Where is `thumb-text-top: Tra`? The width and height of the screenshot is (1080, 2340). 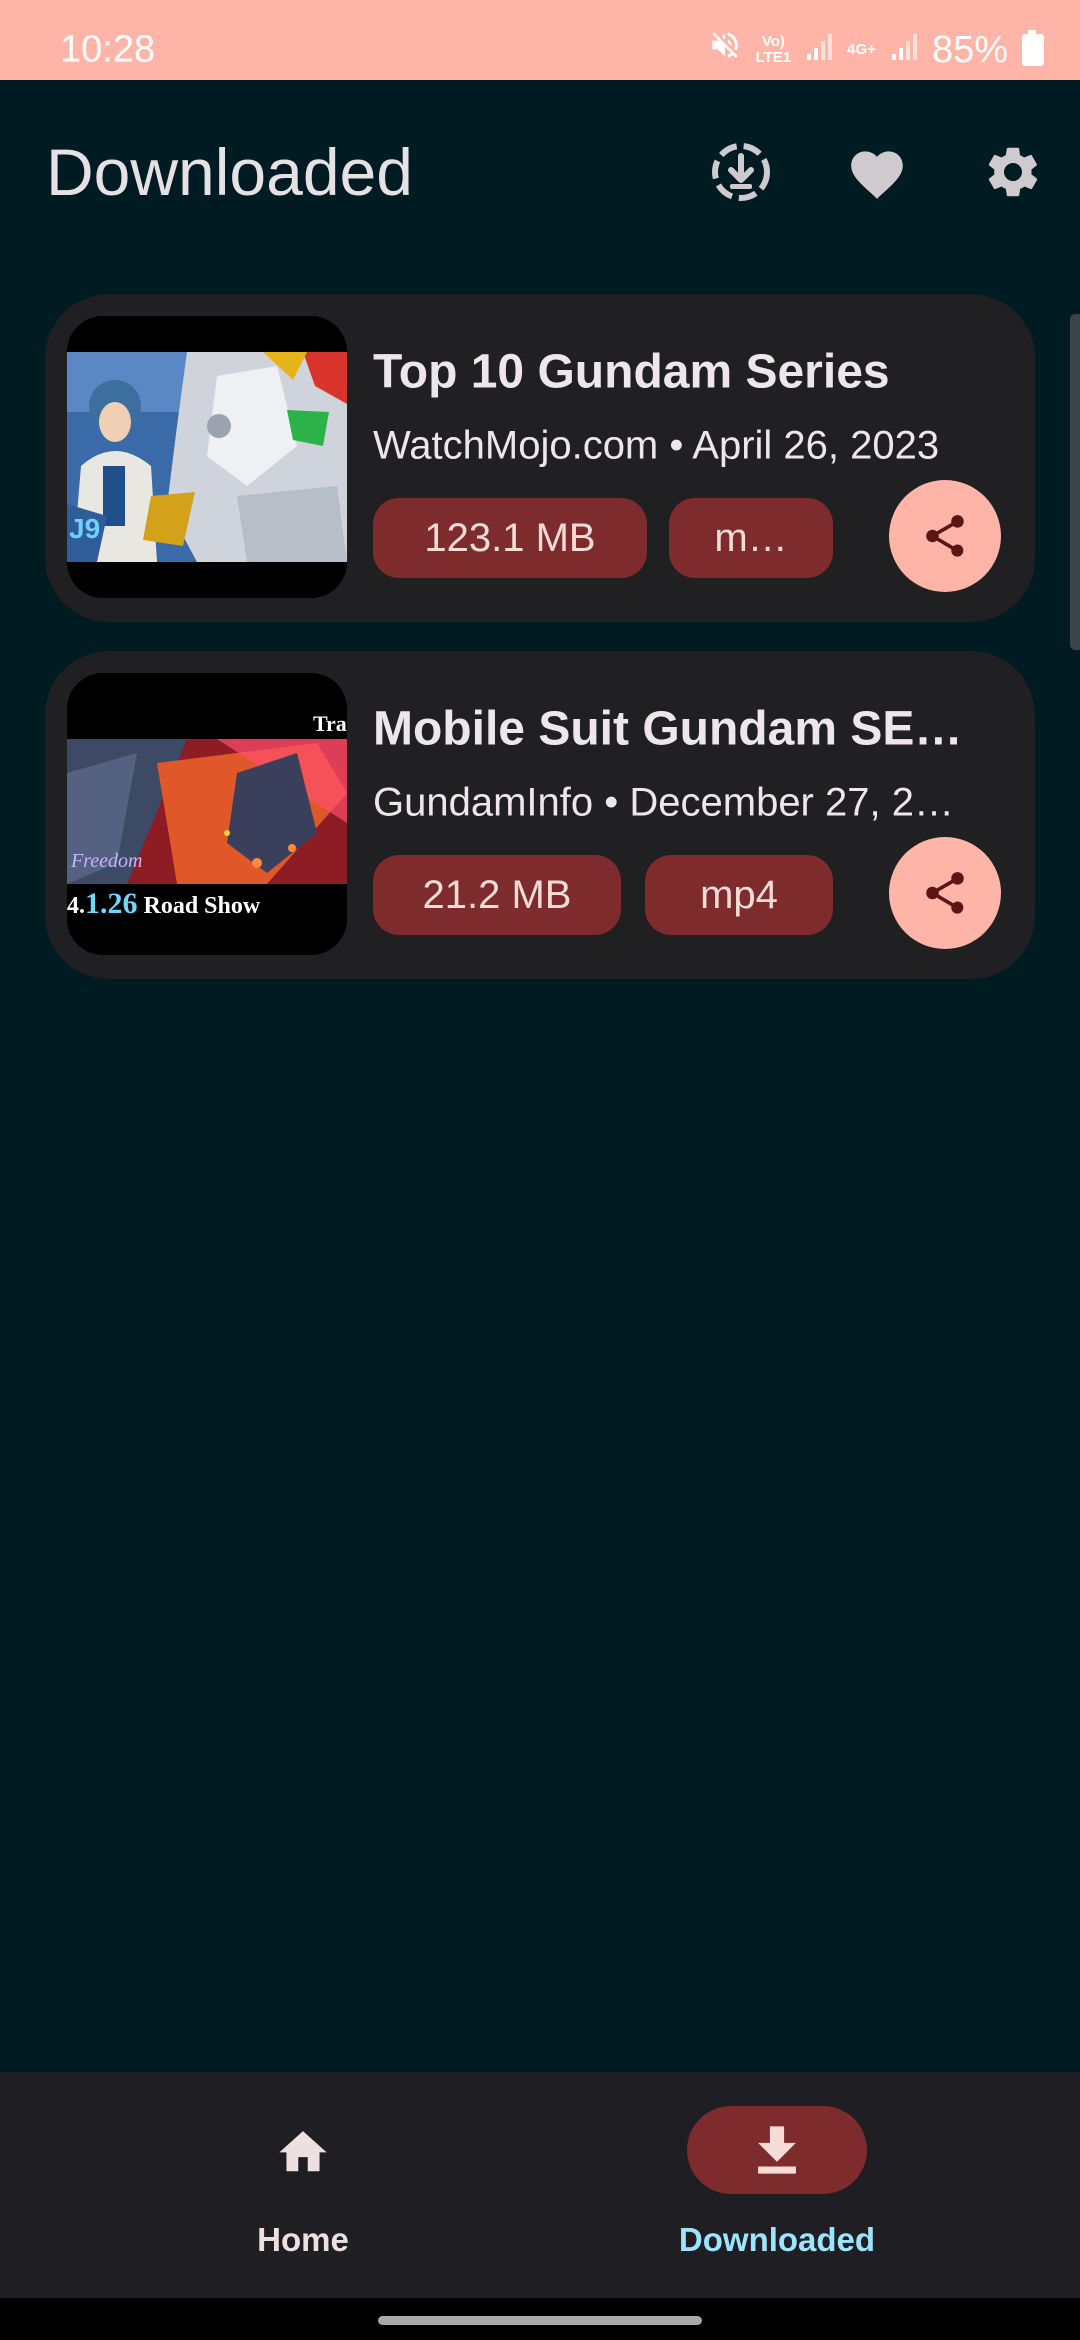 thumb-text-top: Tra is located at coordinates (330, 723).